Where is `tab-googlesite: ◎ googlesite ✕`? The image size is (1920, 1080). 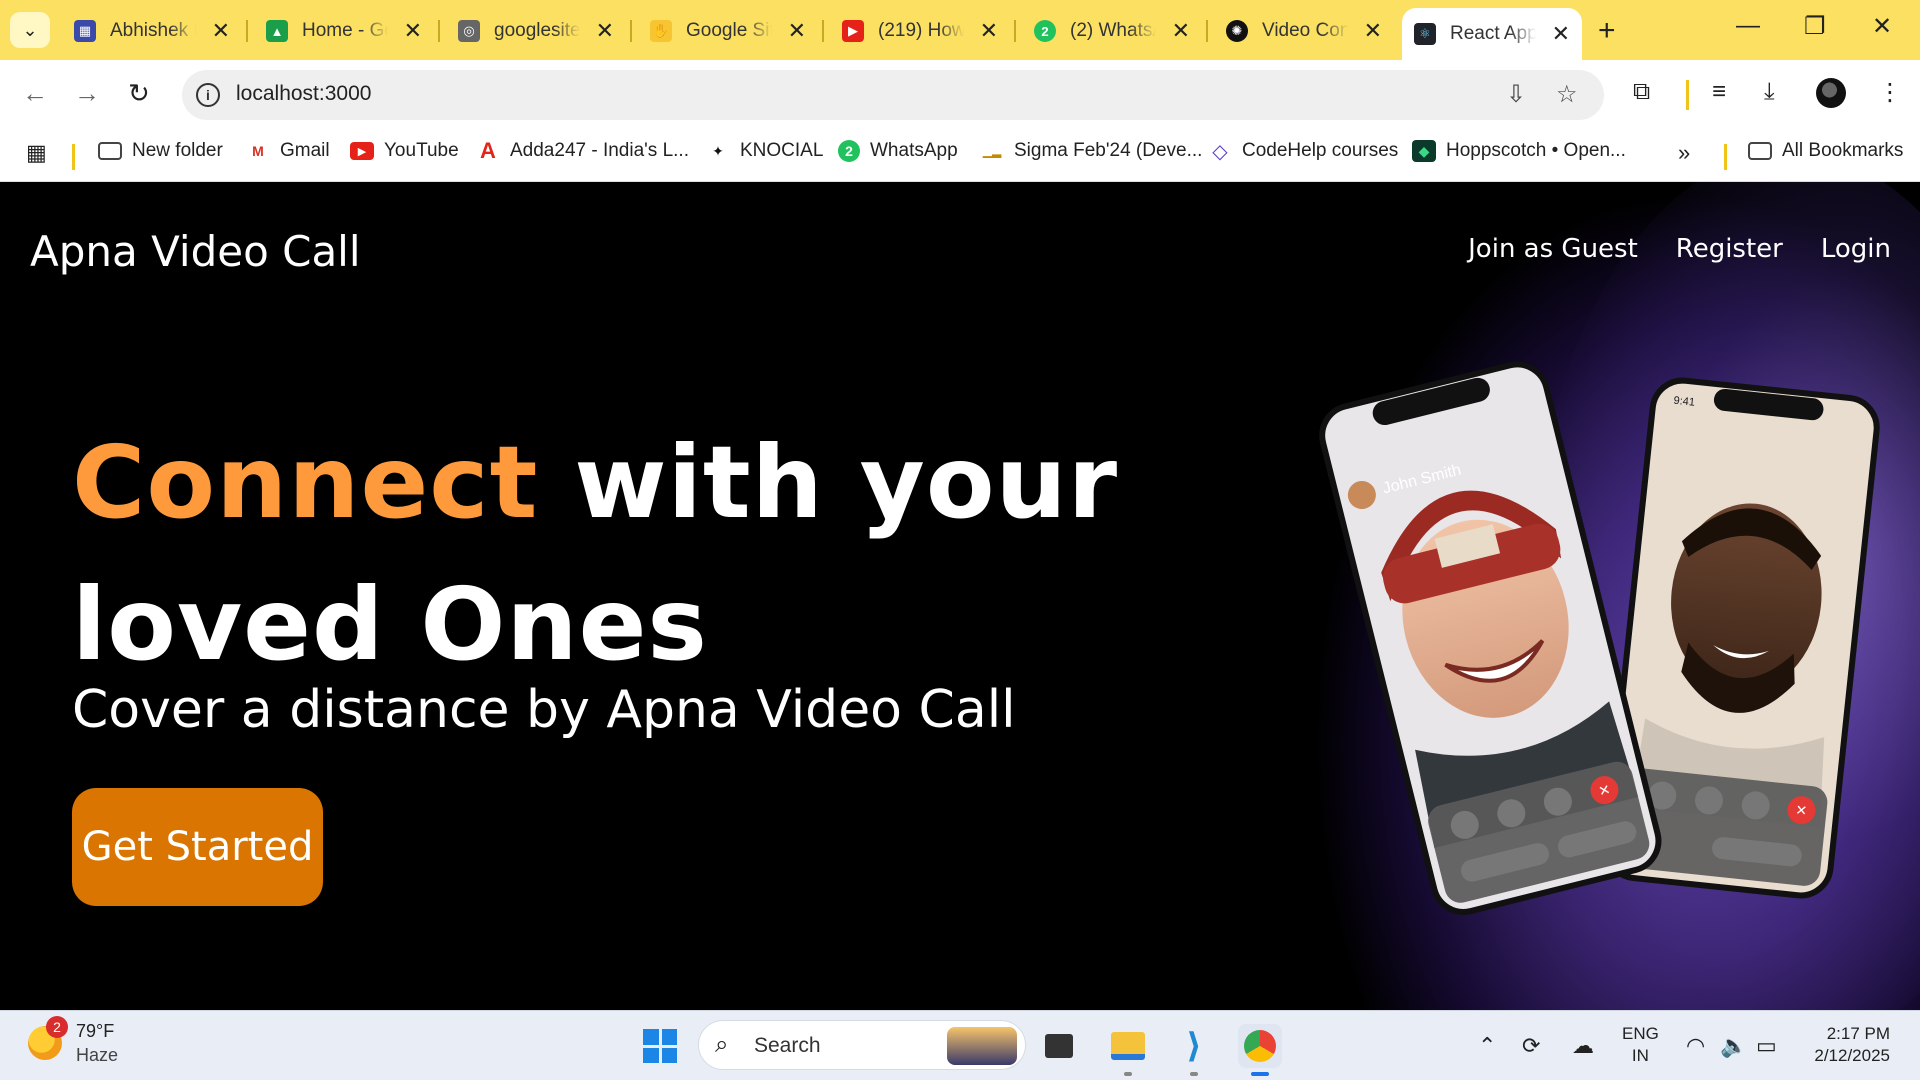
tab-googlesite: ◎ googlesite ✕ is located at coordinates (536, 31).